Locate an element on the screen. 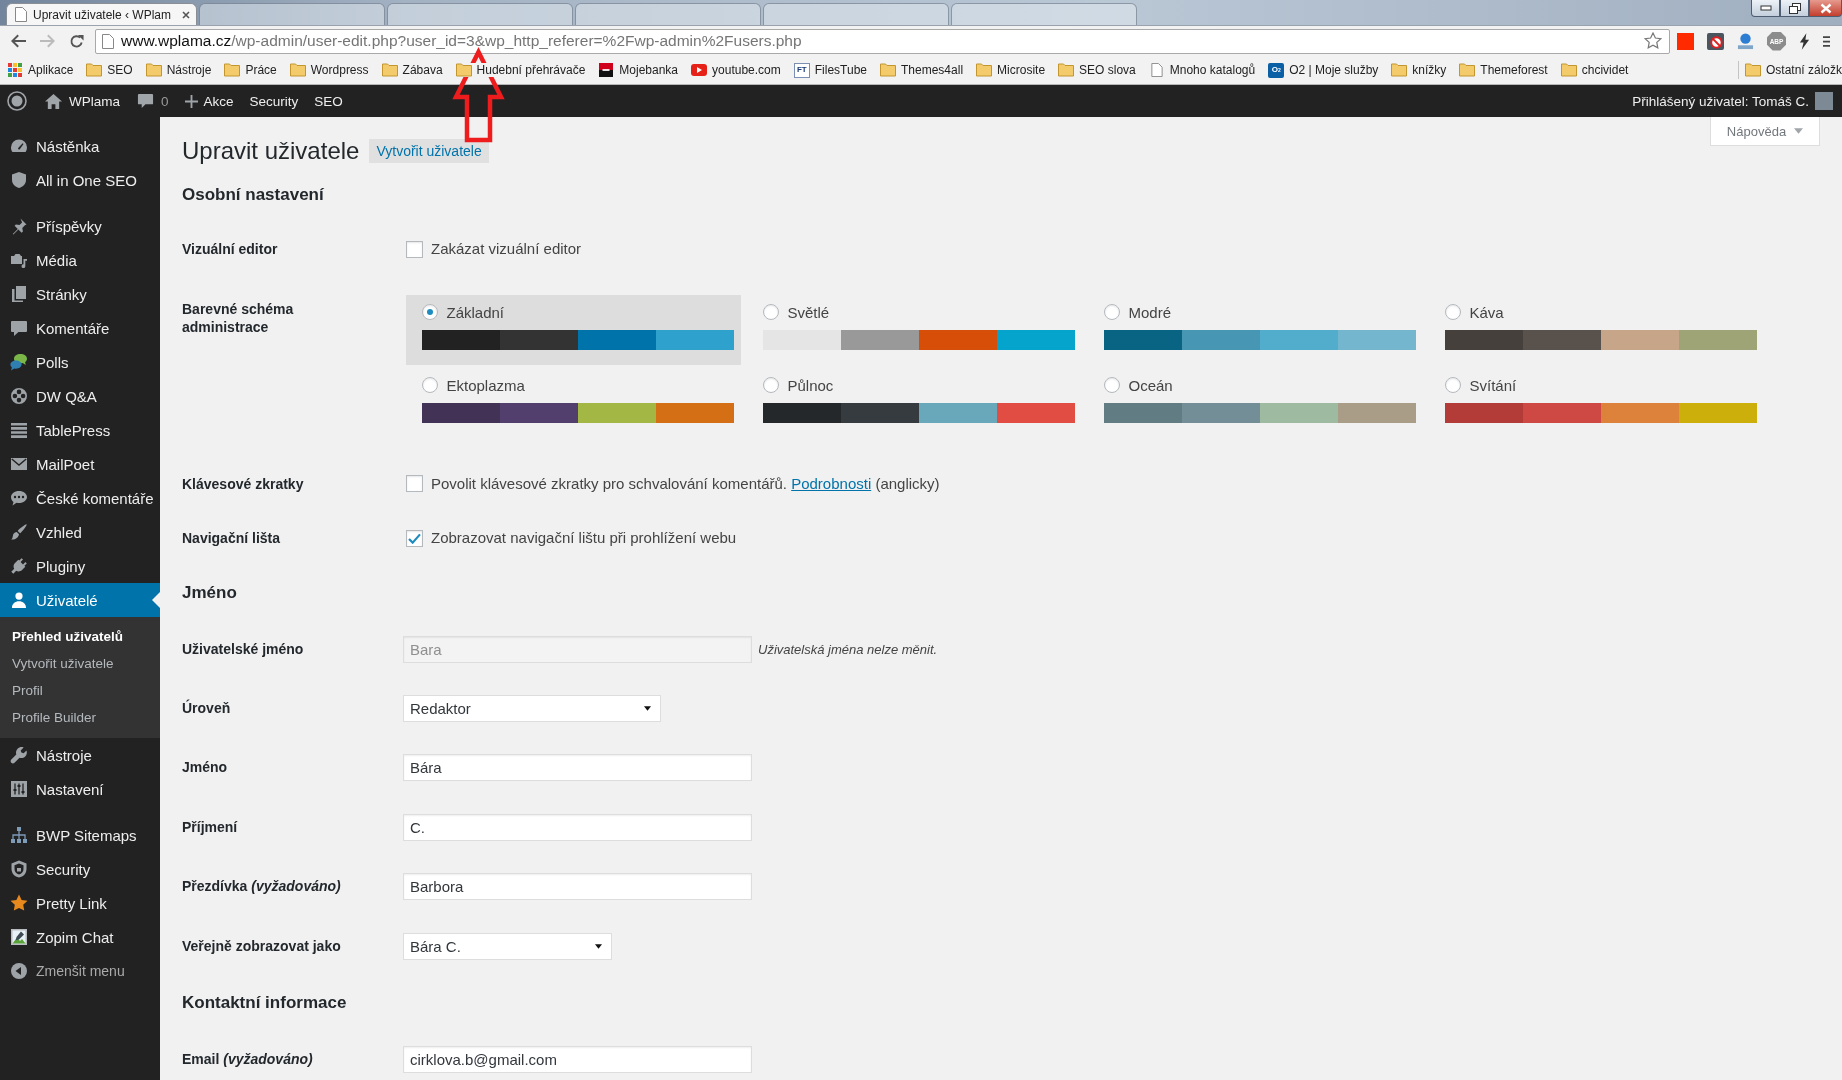  menu-icon is located at coordinates (1826, 41).